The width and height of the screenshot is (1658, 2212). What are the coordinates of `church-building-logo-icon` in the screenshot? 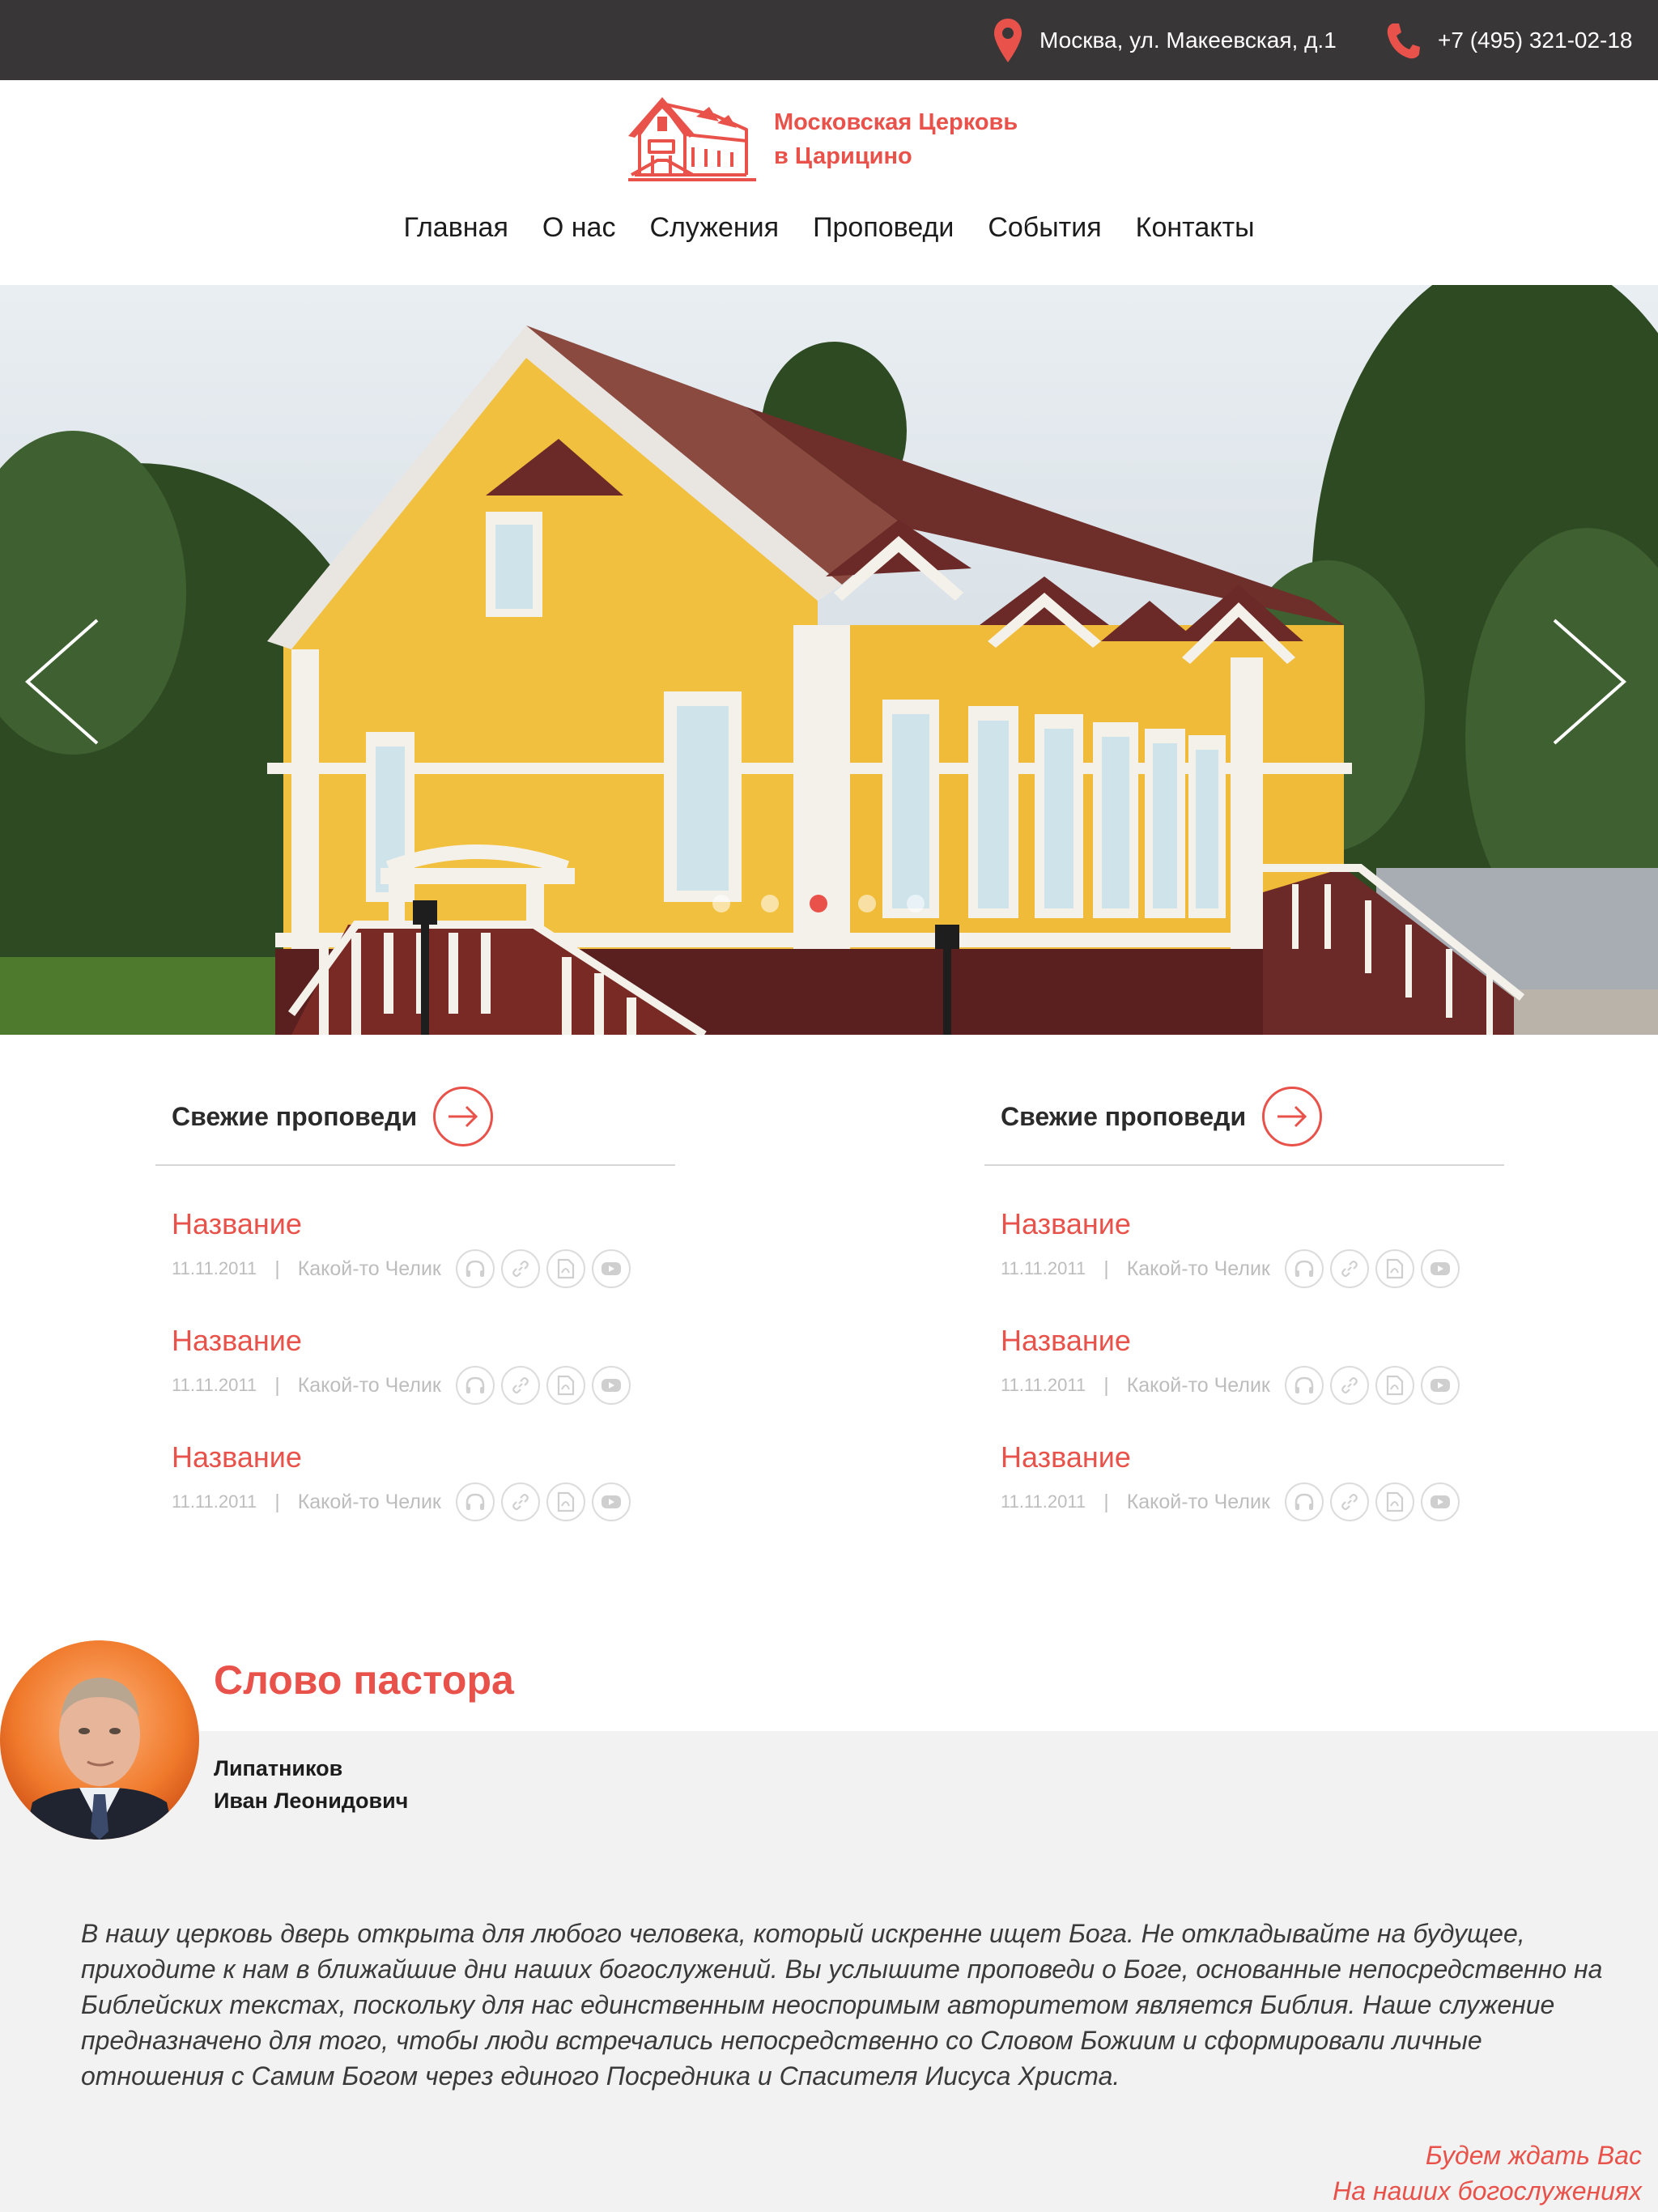 It's located at (692, 139).